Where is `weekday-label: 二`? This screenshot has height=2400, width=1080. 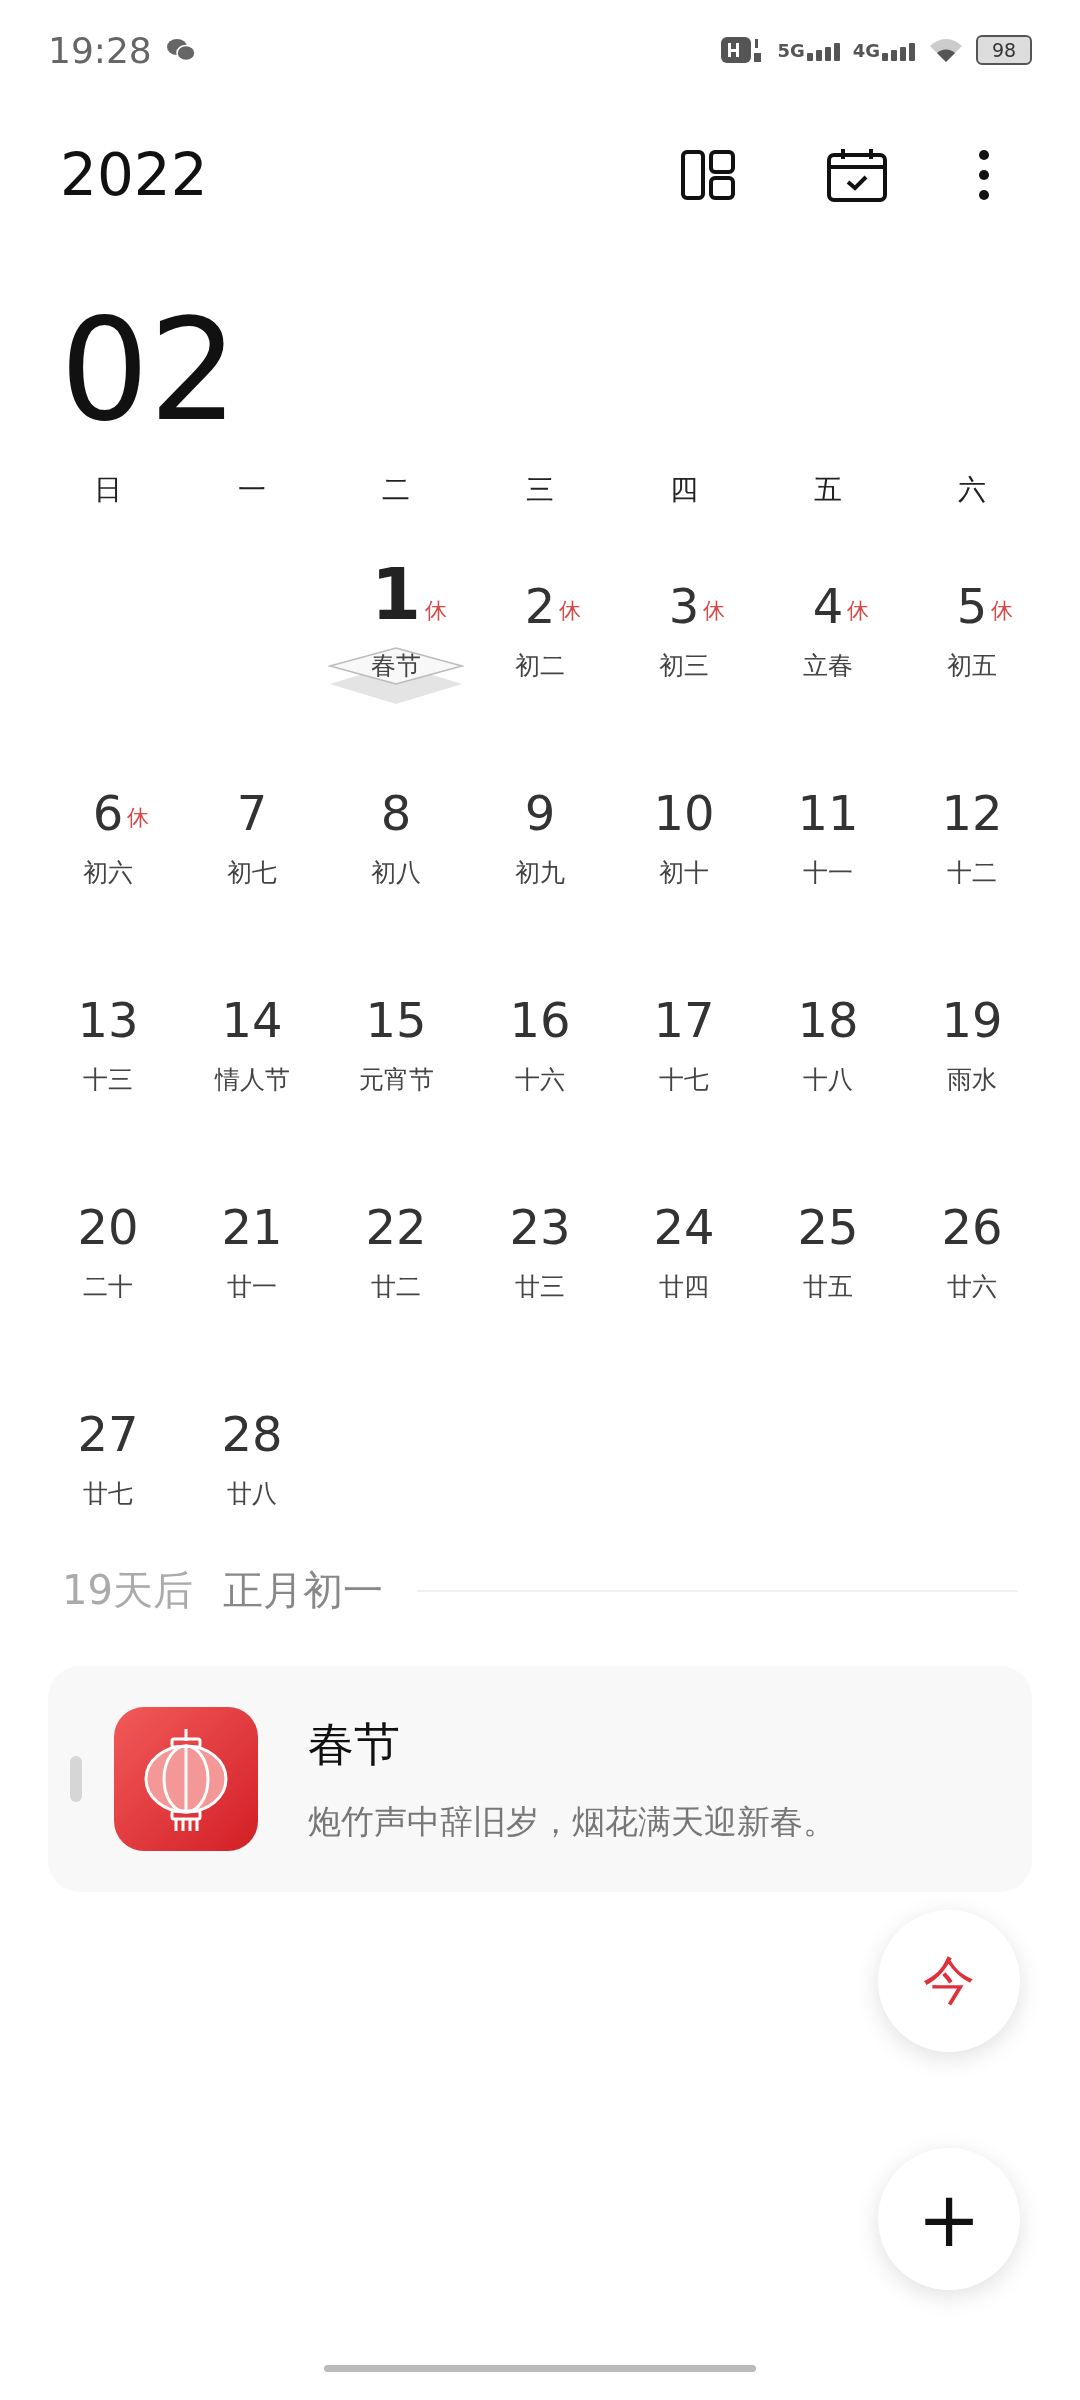
weekday-label: 二 is located at coordinates (396, 490).